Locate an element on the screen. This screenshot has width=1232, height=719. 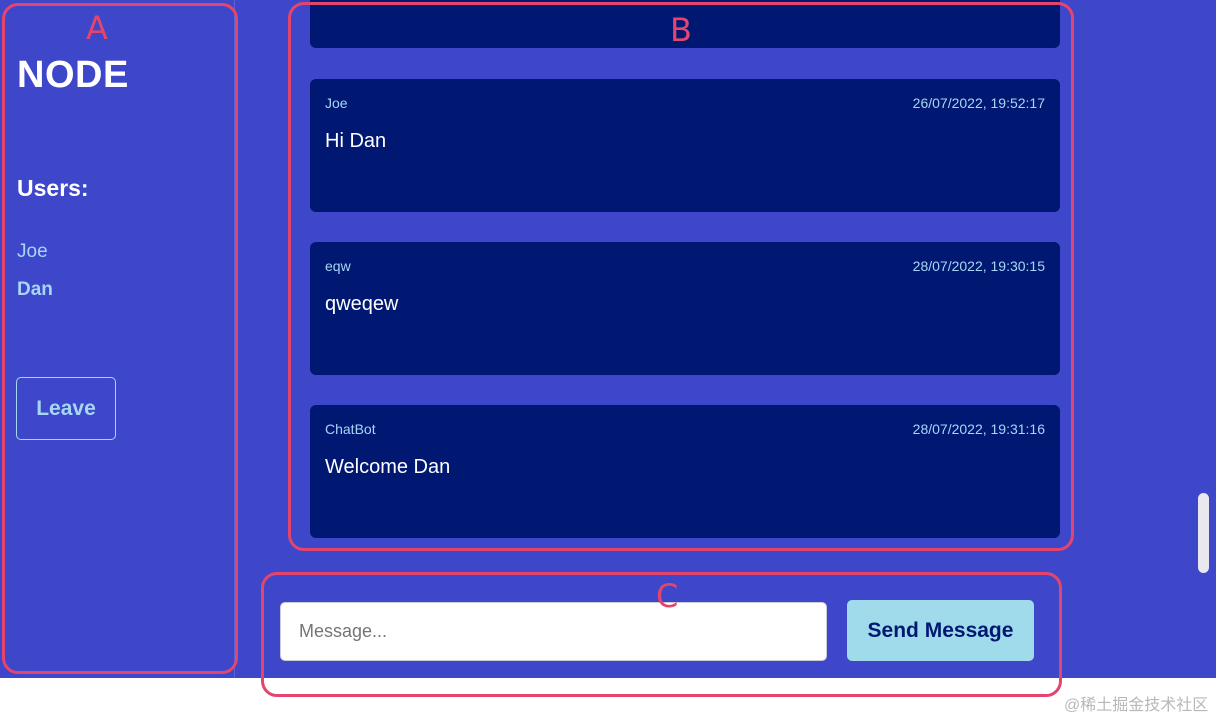
message-user: ChatBot is located at coordinates (350, 429).